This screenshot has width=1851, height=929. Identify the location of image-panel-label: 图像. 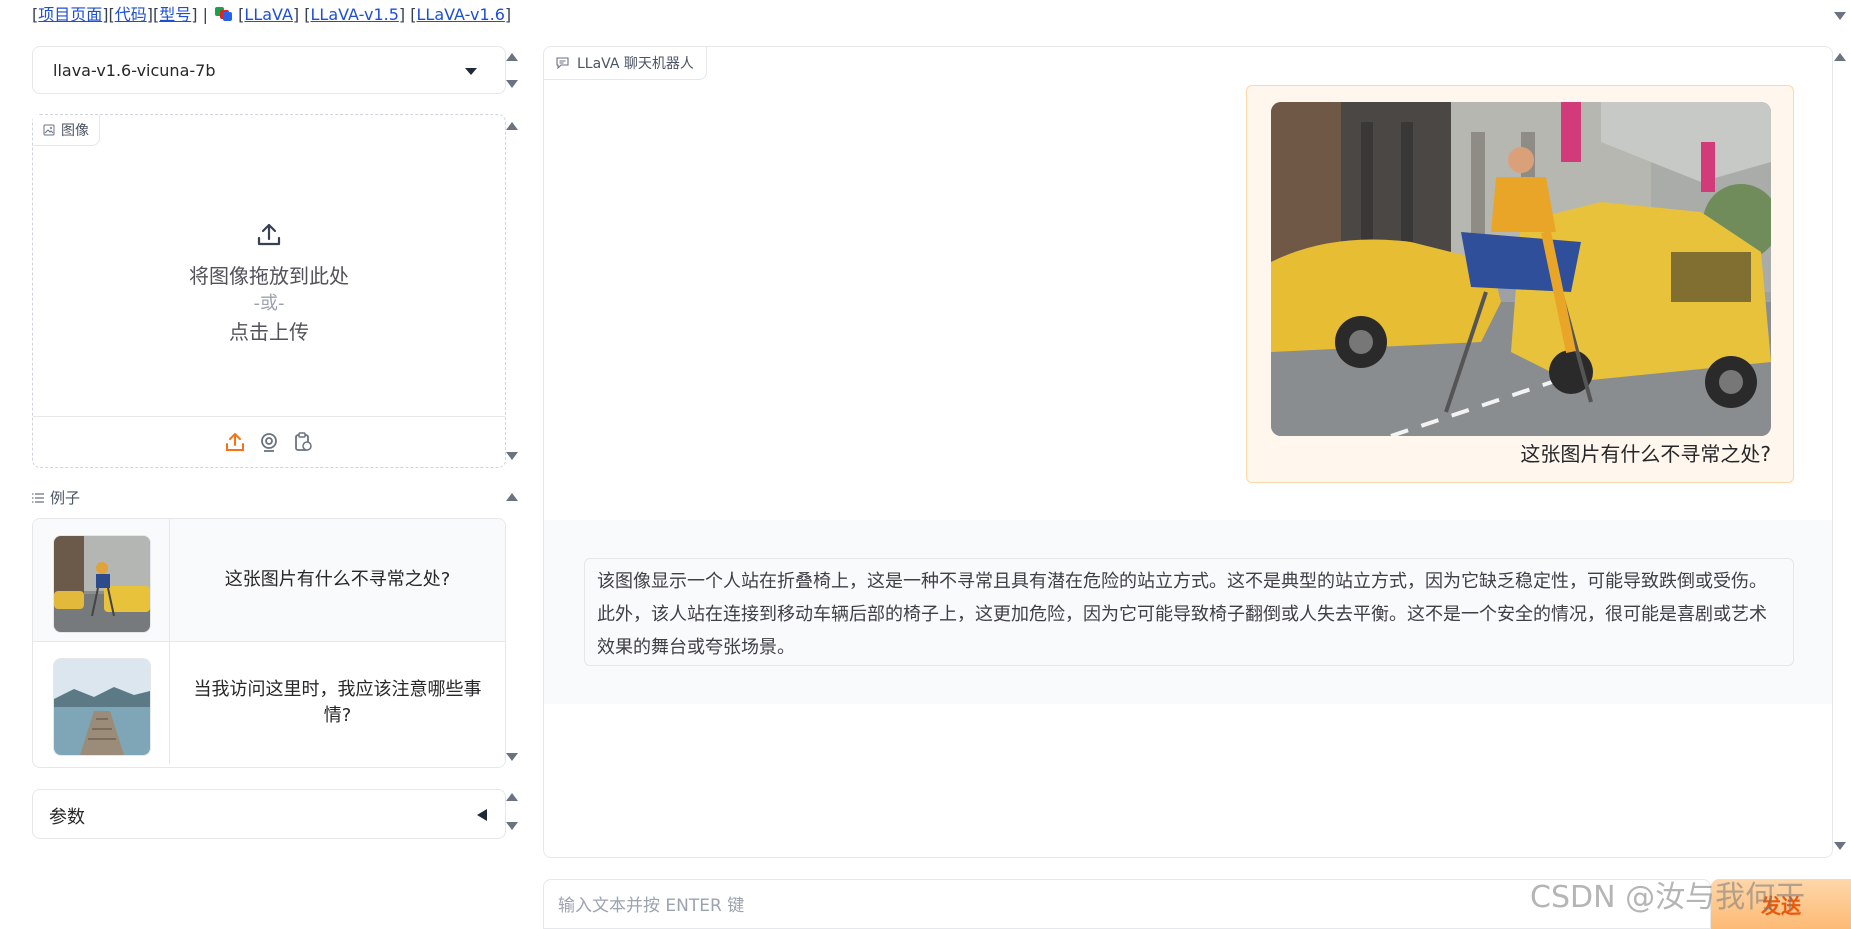
(66, 130).